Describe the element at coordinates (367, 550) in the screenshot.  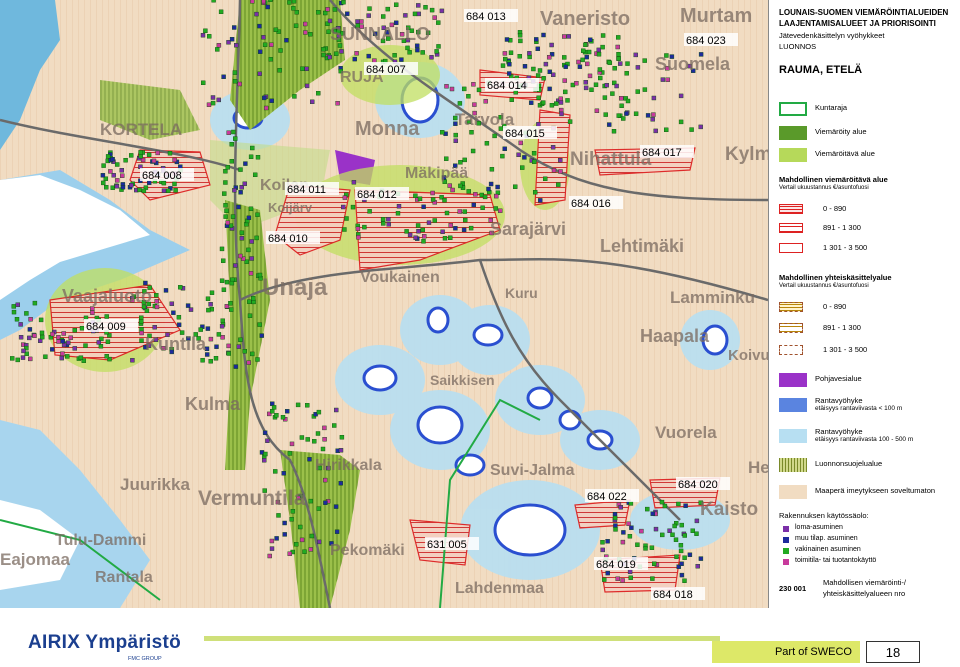
I see `place-name: Pekomäki` at that location.